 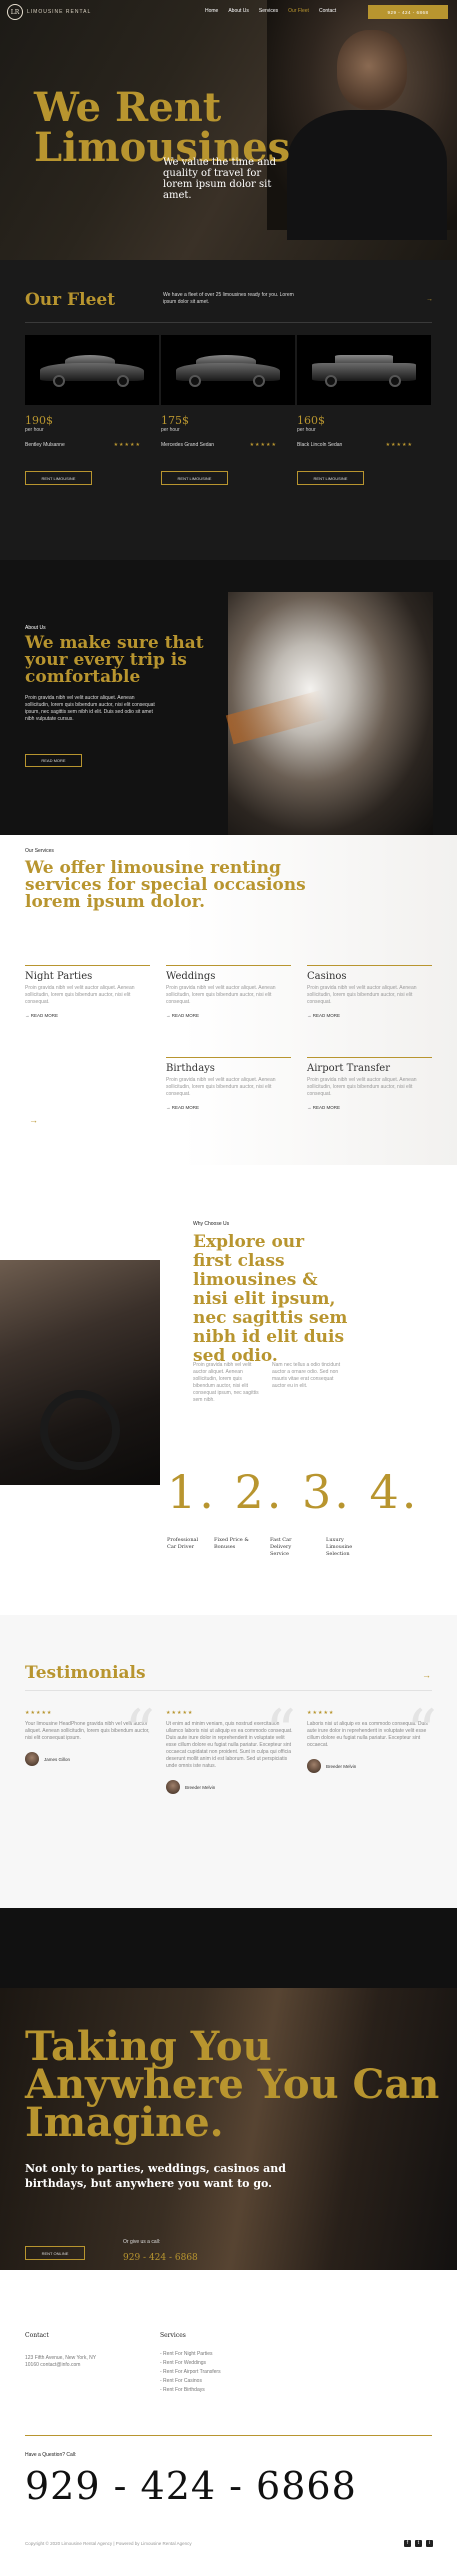 I want to click on car-name: Black Lincoln Sedan, so click(x=320, y=445).